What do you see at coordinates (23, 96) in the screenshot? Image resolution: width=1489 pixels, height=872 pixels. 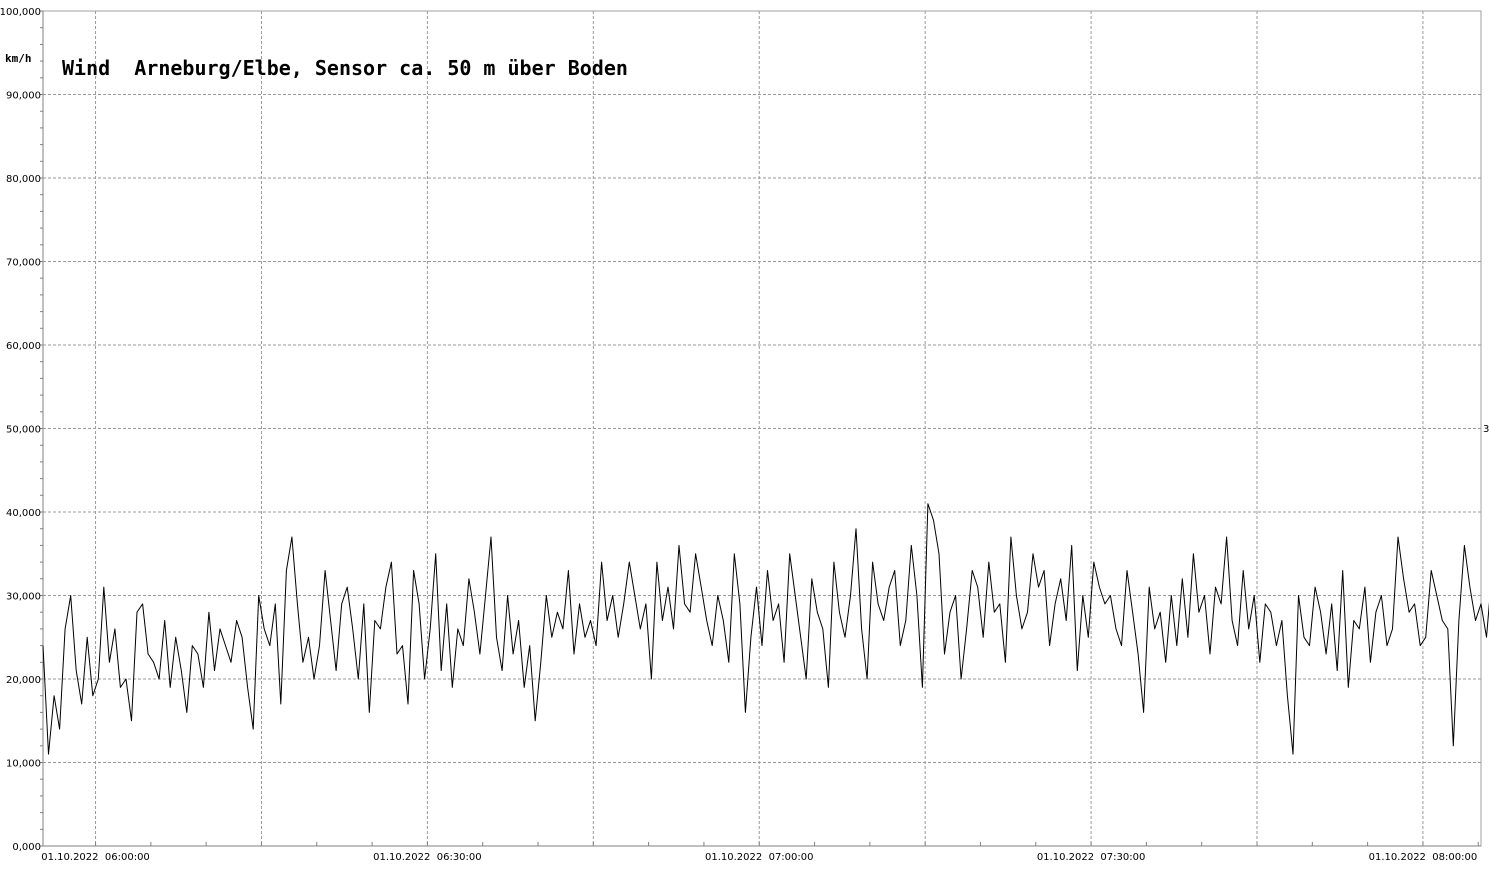 I see `y-tick-label: 90,000` at bounding box center [23, 96].